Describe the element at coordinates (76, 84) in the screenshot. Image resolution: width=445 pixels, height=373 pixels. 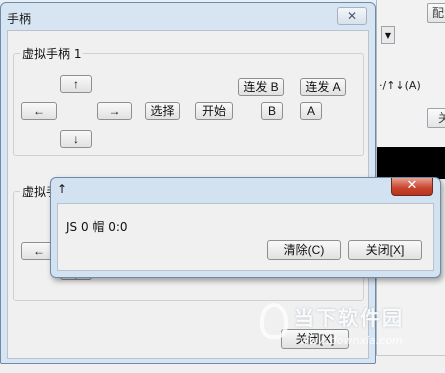
I see `dpad-up-button: ↑` at that location.